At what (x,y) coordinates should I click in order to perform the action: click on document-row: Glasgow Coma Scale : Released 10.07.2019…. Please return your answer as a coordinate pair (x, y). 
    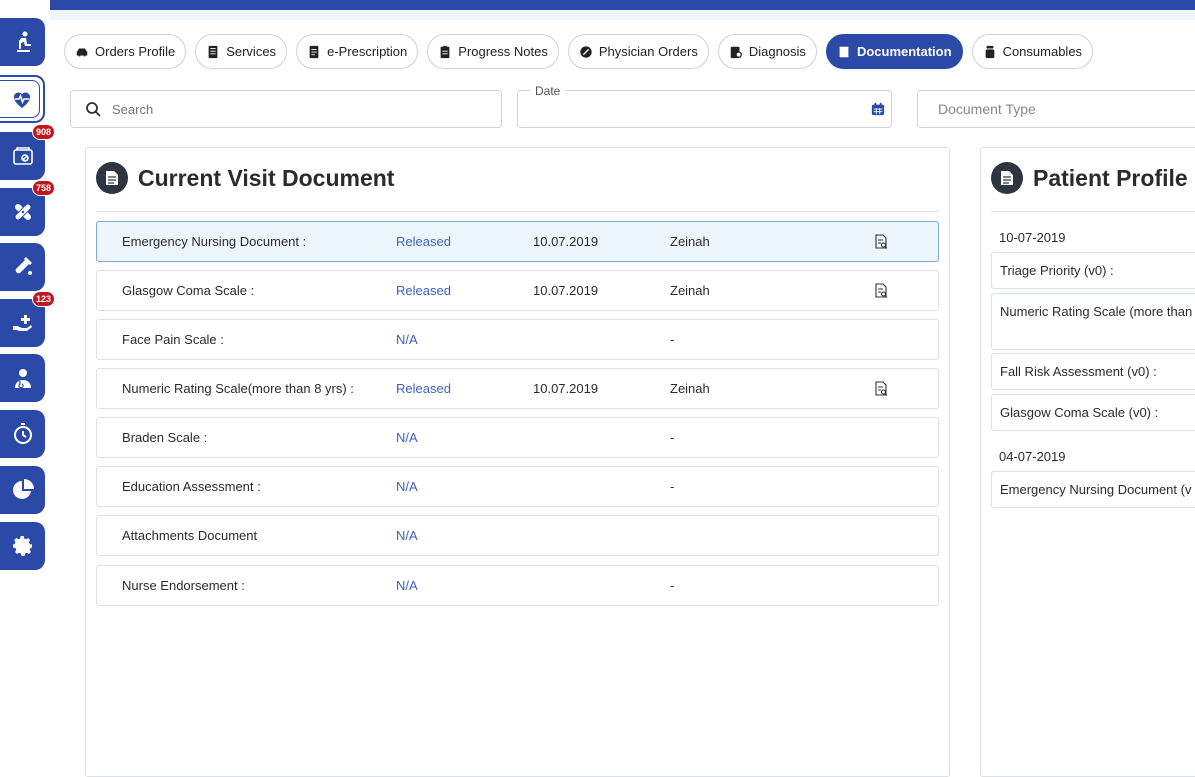
    Looking at the image, I should click on (517, 290).